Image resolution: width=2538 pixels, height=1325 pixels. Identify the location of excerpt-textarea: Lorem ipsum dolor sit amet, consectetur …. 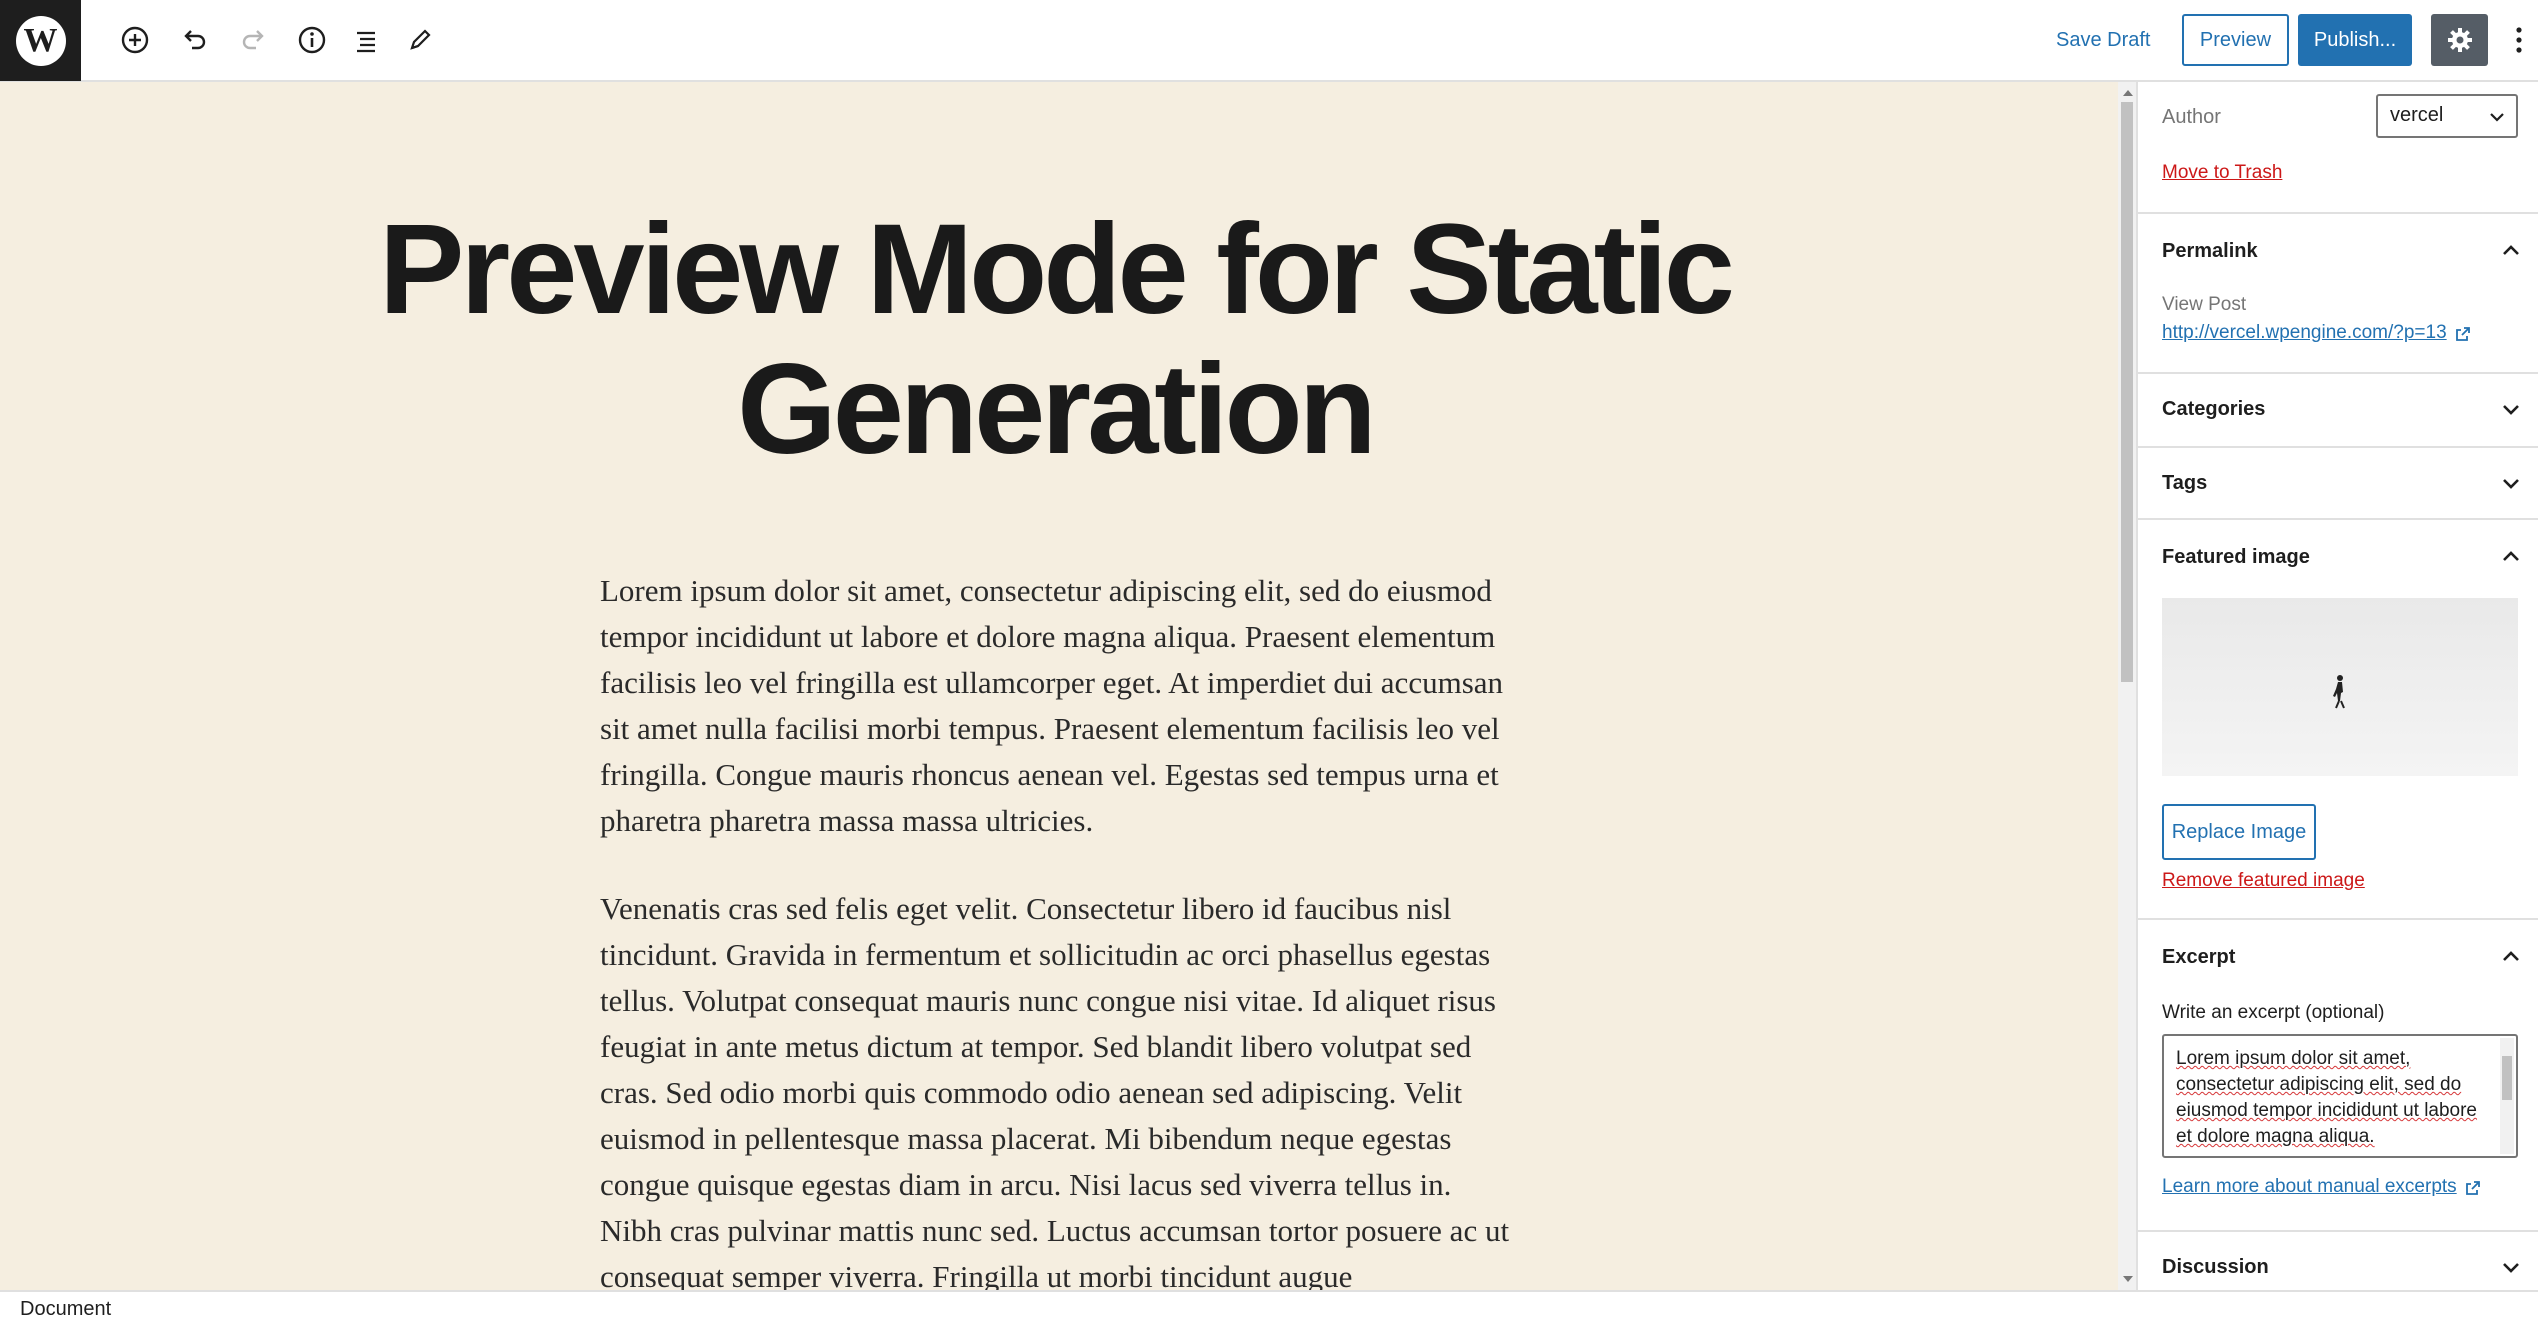
(2340, 1096).